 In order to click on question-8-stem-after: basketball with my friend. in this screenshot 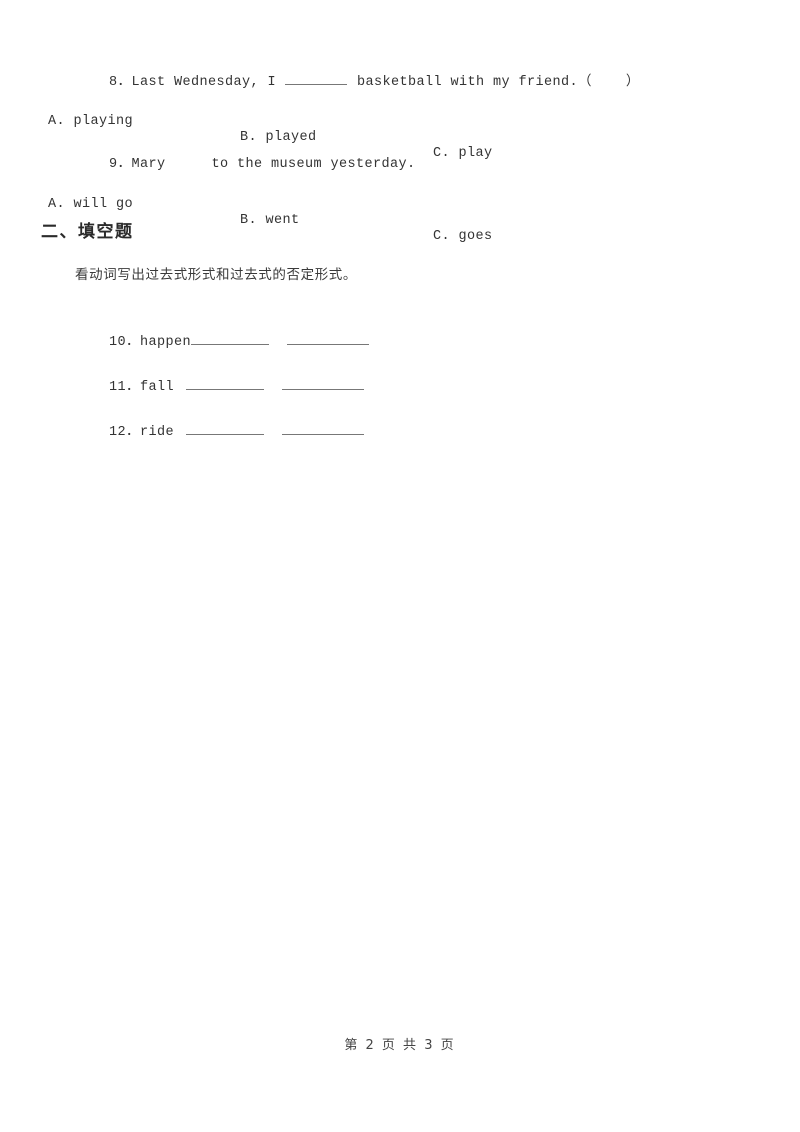, I will do `click(463, 82)`.